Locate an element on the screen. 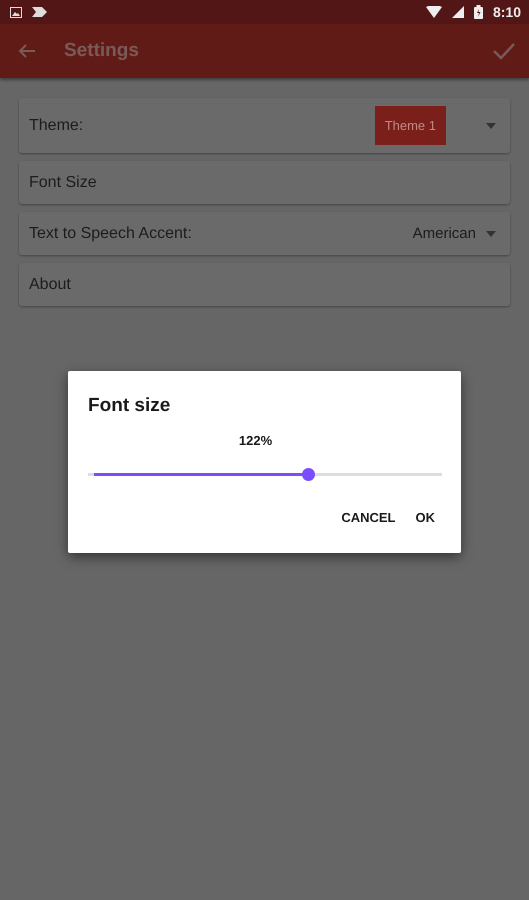 This screenshot has width=529, height=900. setting-label: About is located at coordinates (50, 285).